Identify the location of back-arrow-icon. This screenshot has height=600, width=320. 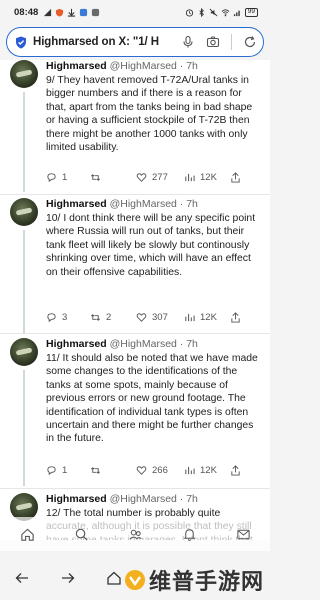
(22, 578).